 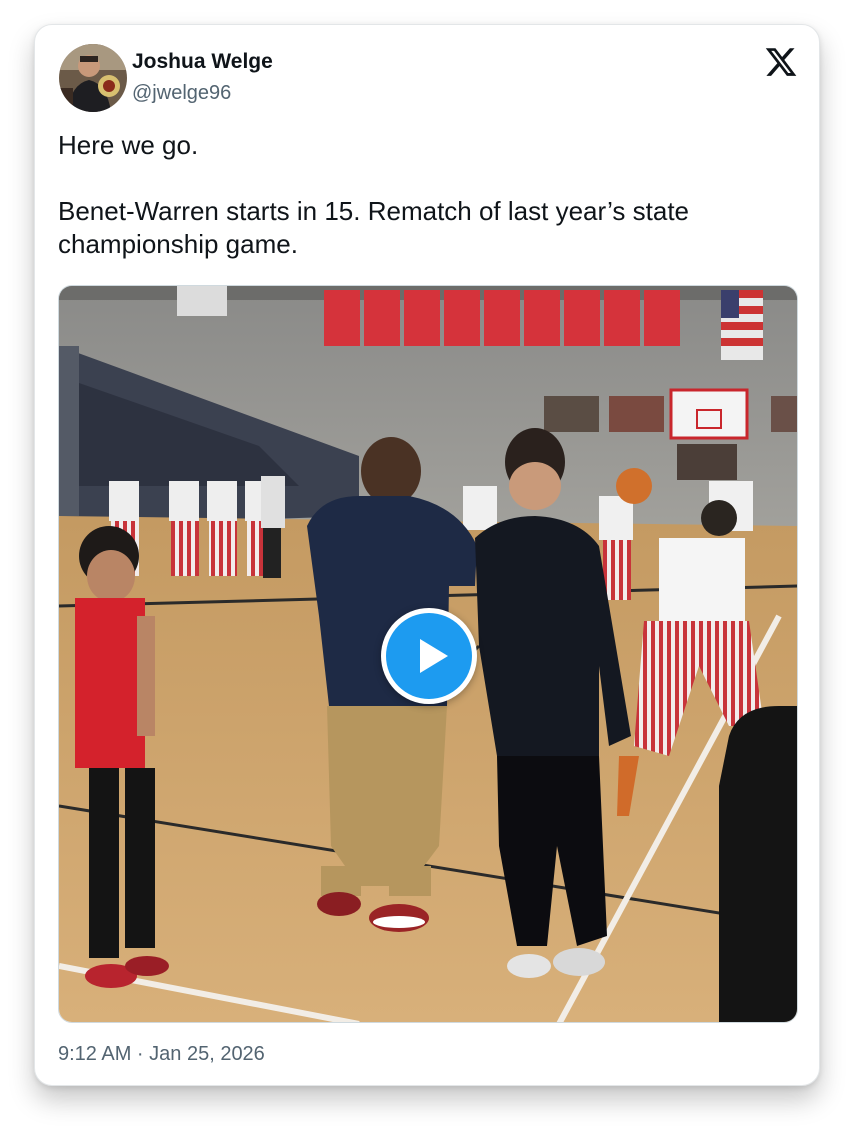 What do you see at coordinates (781, 62) in the screenshot?
I see `x-logo-icon` at bounding box center [781, 62].